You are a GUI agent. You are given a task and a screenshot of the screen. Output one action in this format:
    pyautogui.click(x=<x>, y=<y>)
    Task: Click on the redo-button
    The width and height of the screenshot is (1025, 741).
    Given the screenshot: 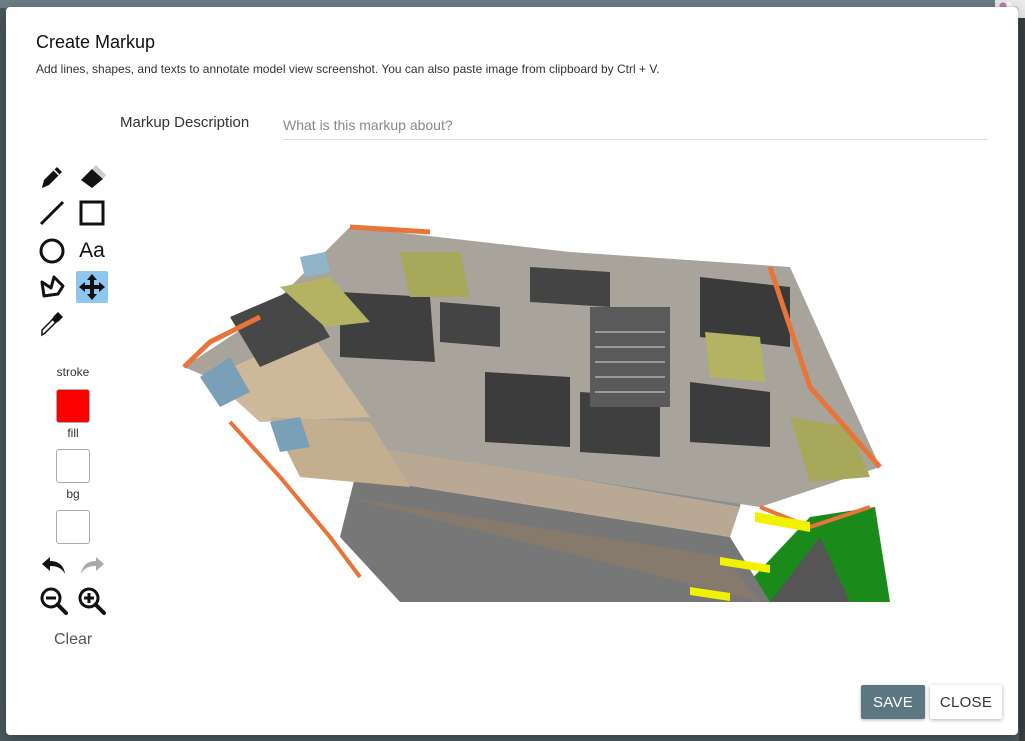 What is the action you would take?
    pyautogui.click(x=92, y=565)
    